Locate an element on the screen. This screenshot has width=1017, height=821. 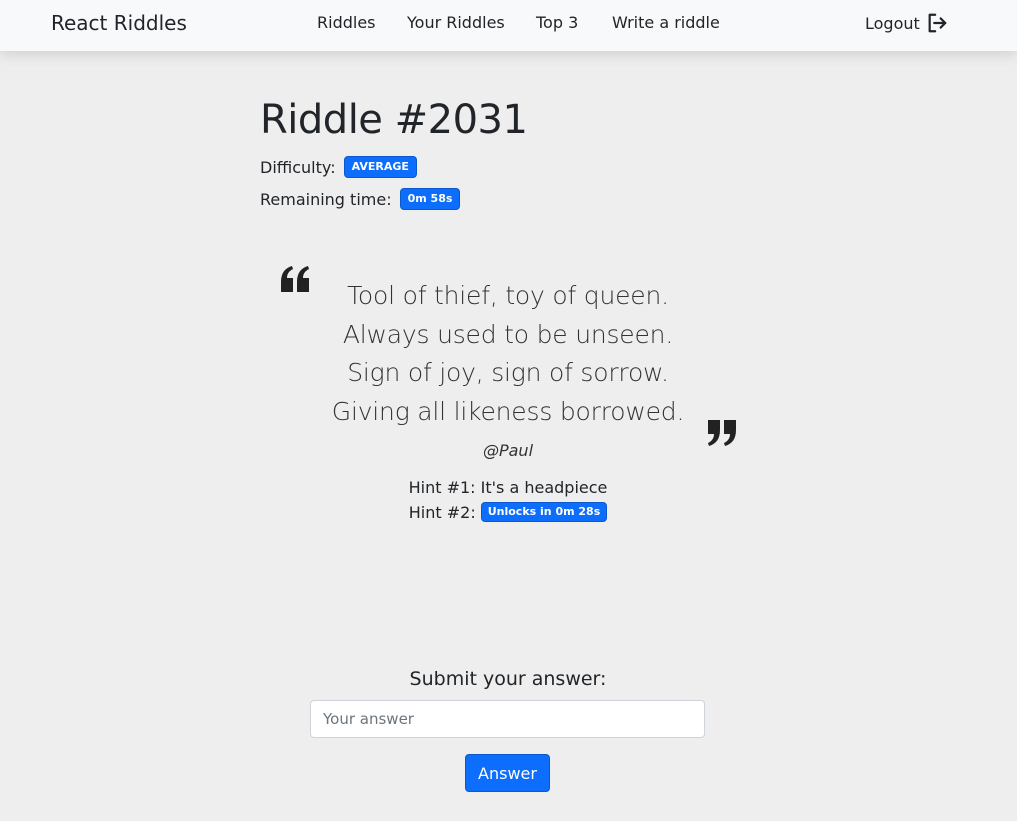
open-quote-icon is located at coordinates (295, 279).